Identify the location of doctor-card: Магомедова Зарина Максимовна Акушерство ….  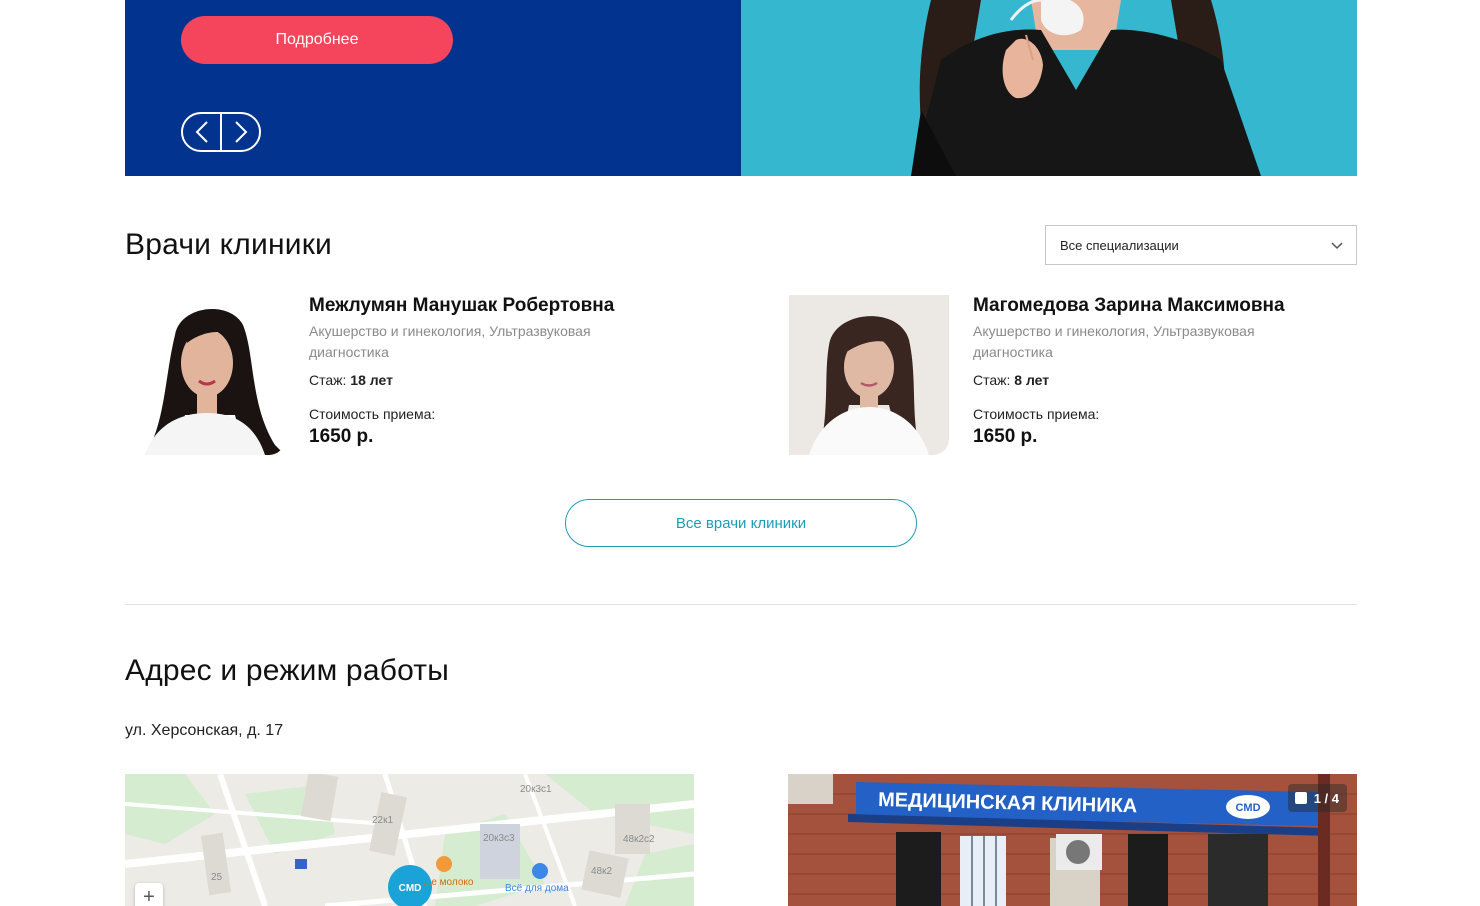
(1069, 375).